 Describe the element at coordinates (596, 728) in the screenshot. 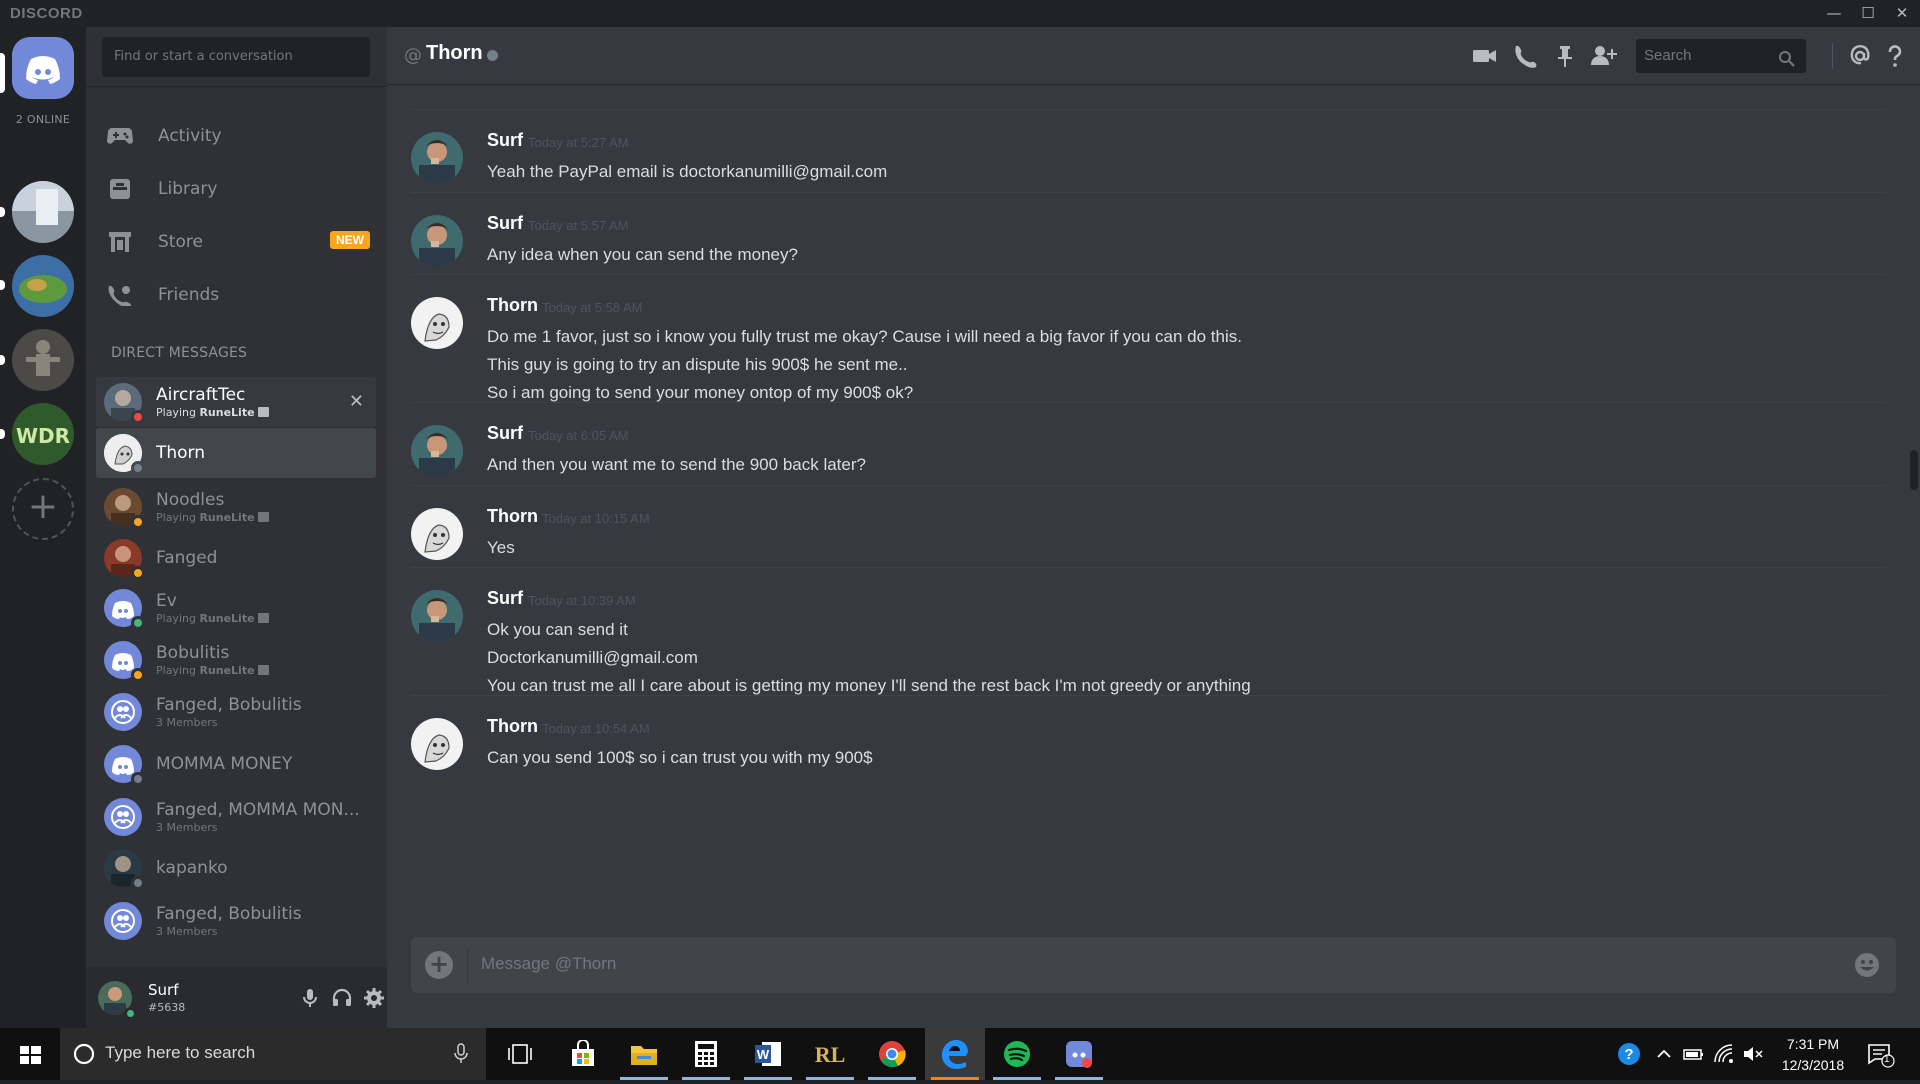

I see `message-timestamp: Today at 10:54 AM` at that location.